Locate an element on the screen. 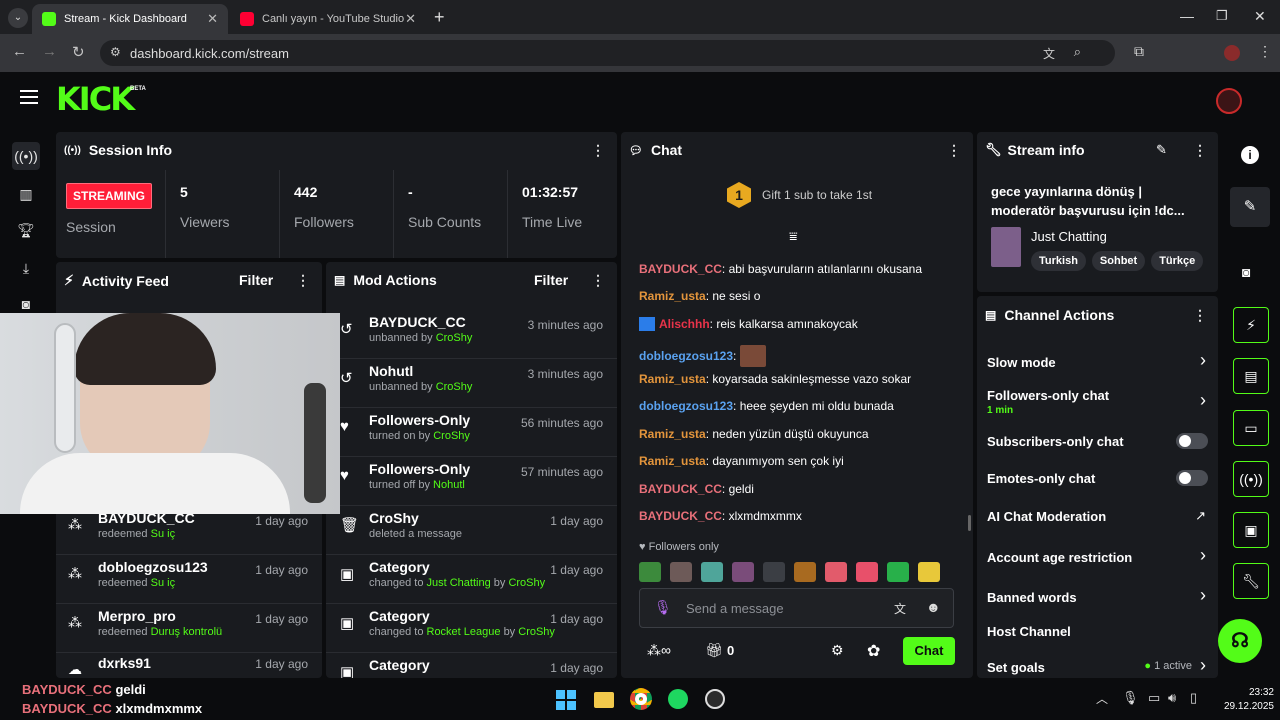 The width and height of the screenshot is (1280, 720). kick-logo: KICK is located at coordinates (95, 99).